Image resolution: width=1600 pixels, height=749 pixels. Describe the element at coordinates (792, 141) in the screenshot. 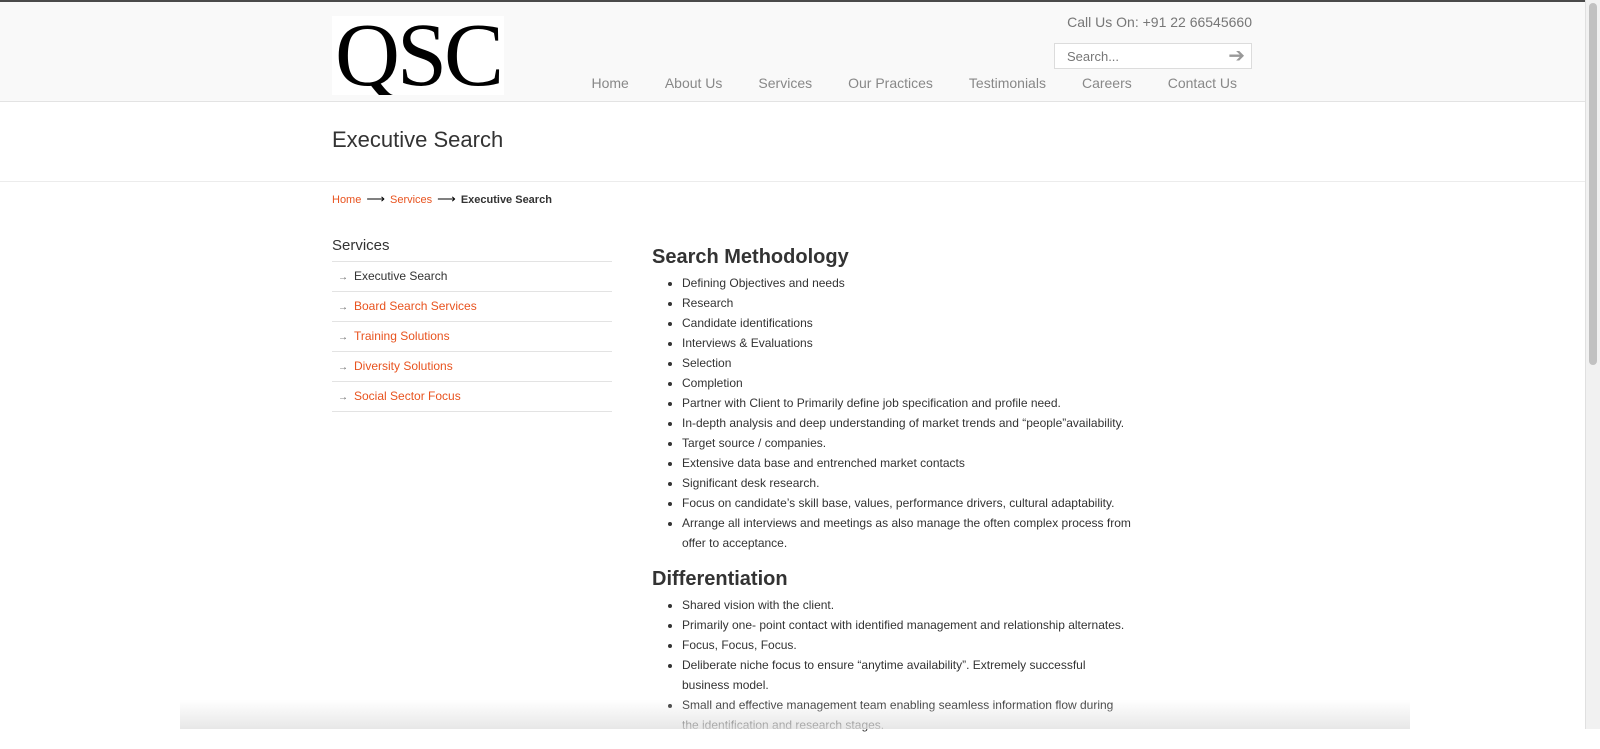

I see `title-band: Executive Search` at that location.